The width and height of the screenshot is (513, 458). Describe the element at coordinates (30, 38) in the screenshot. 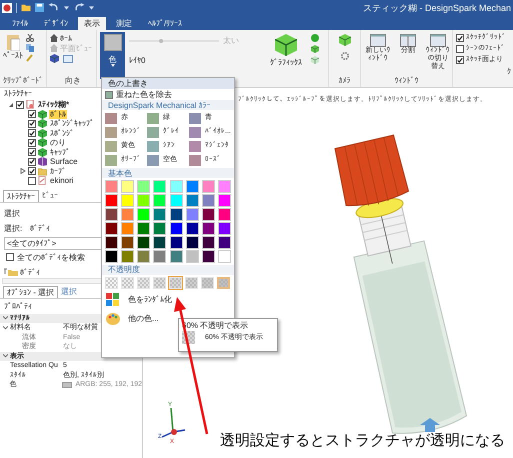

I see `scissors-icon` at that location.